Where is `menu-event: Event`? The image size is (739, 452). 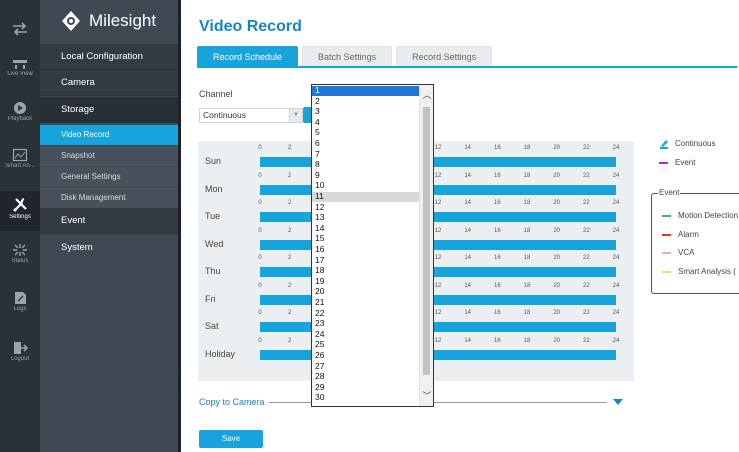 menu-event: Event is located at coordinates (109, 221).